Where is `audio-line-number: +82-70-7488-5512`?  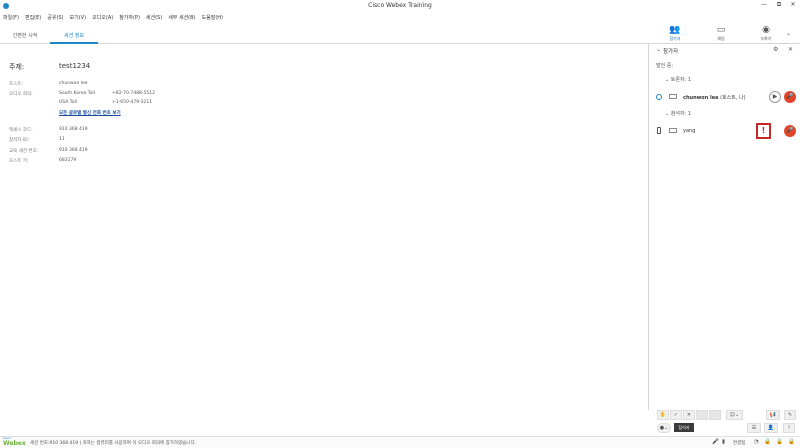 audio-line-number: +82-70-7488-5512 is located at coordinates (133, 93).